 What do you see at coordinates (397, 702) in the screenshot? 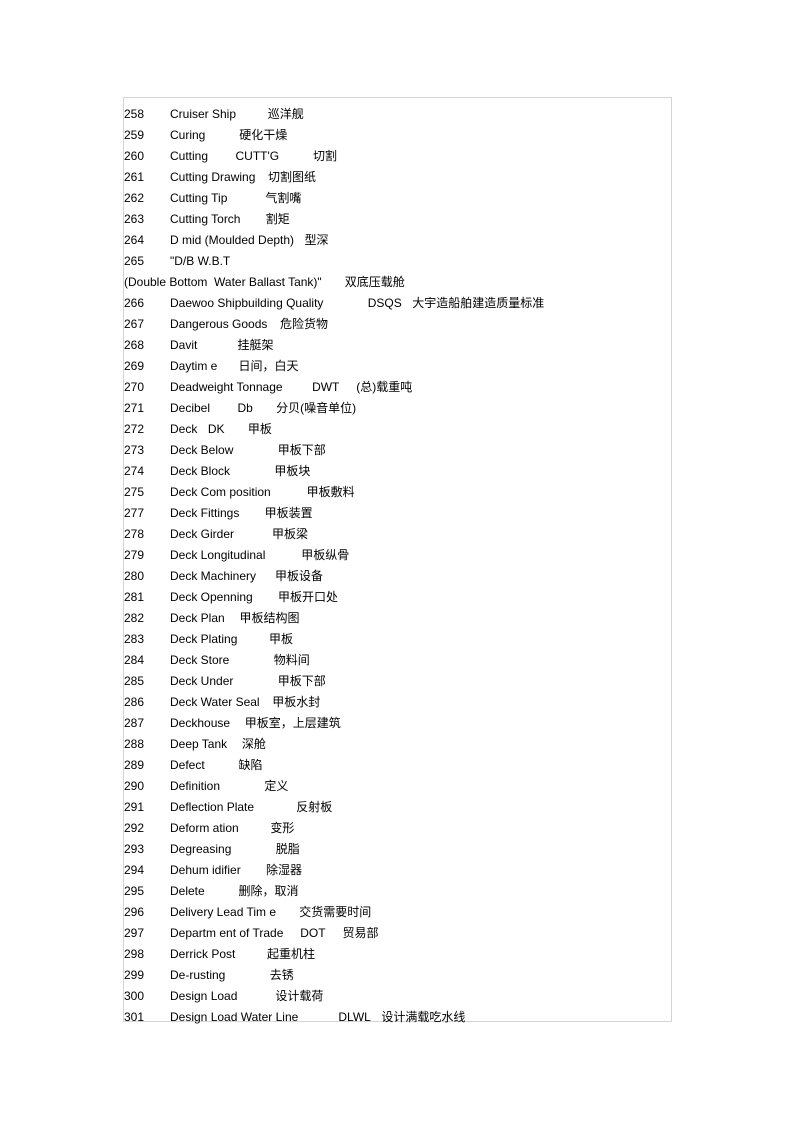
I see `table-row: 286 Deck Water Seal 甲板水封` at bounding box center [397, 702].